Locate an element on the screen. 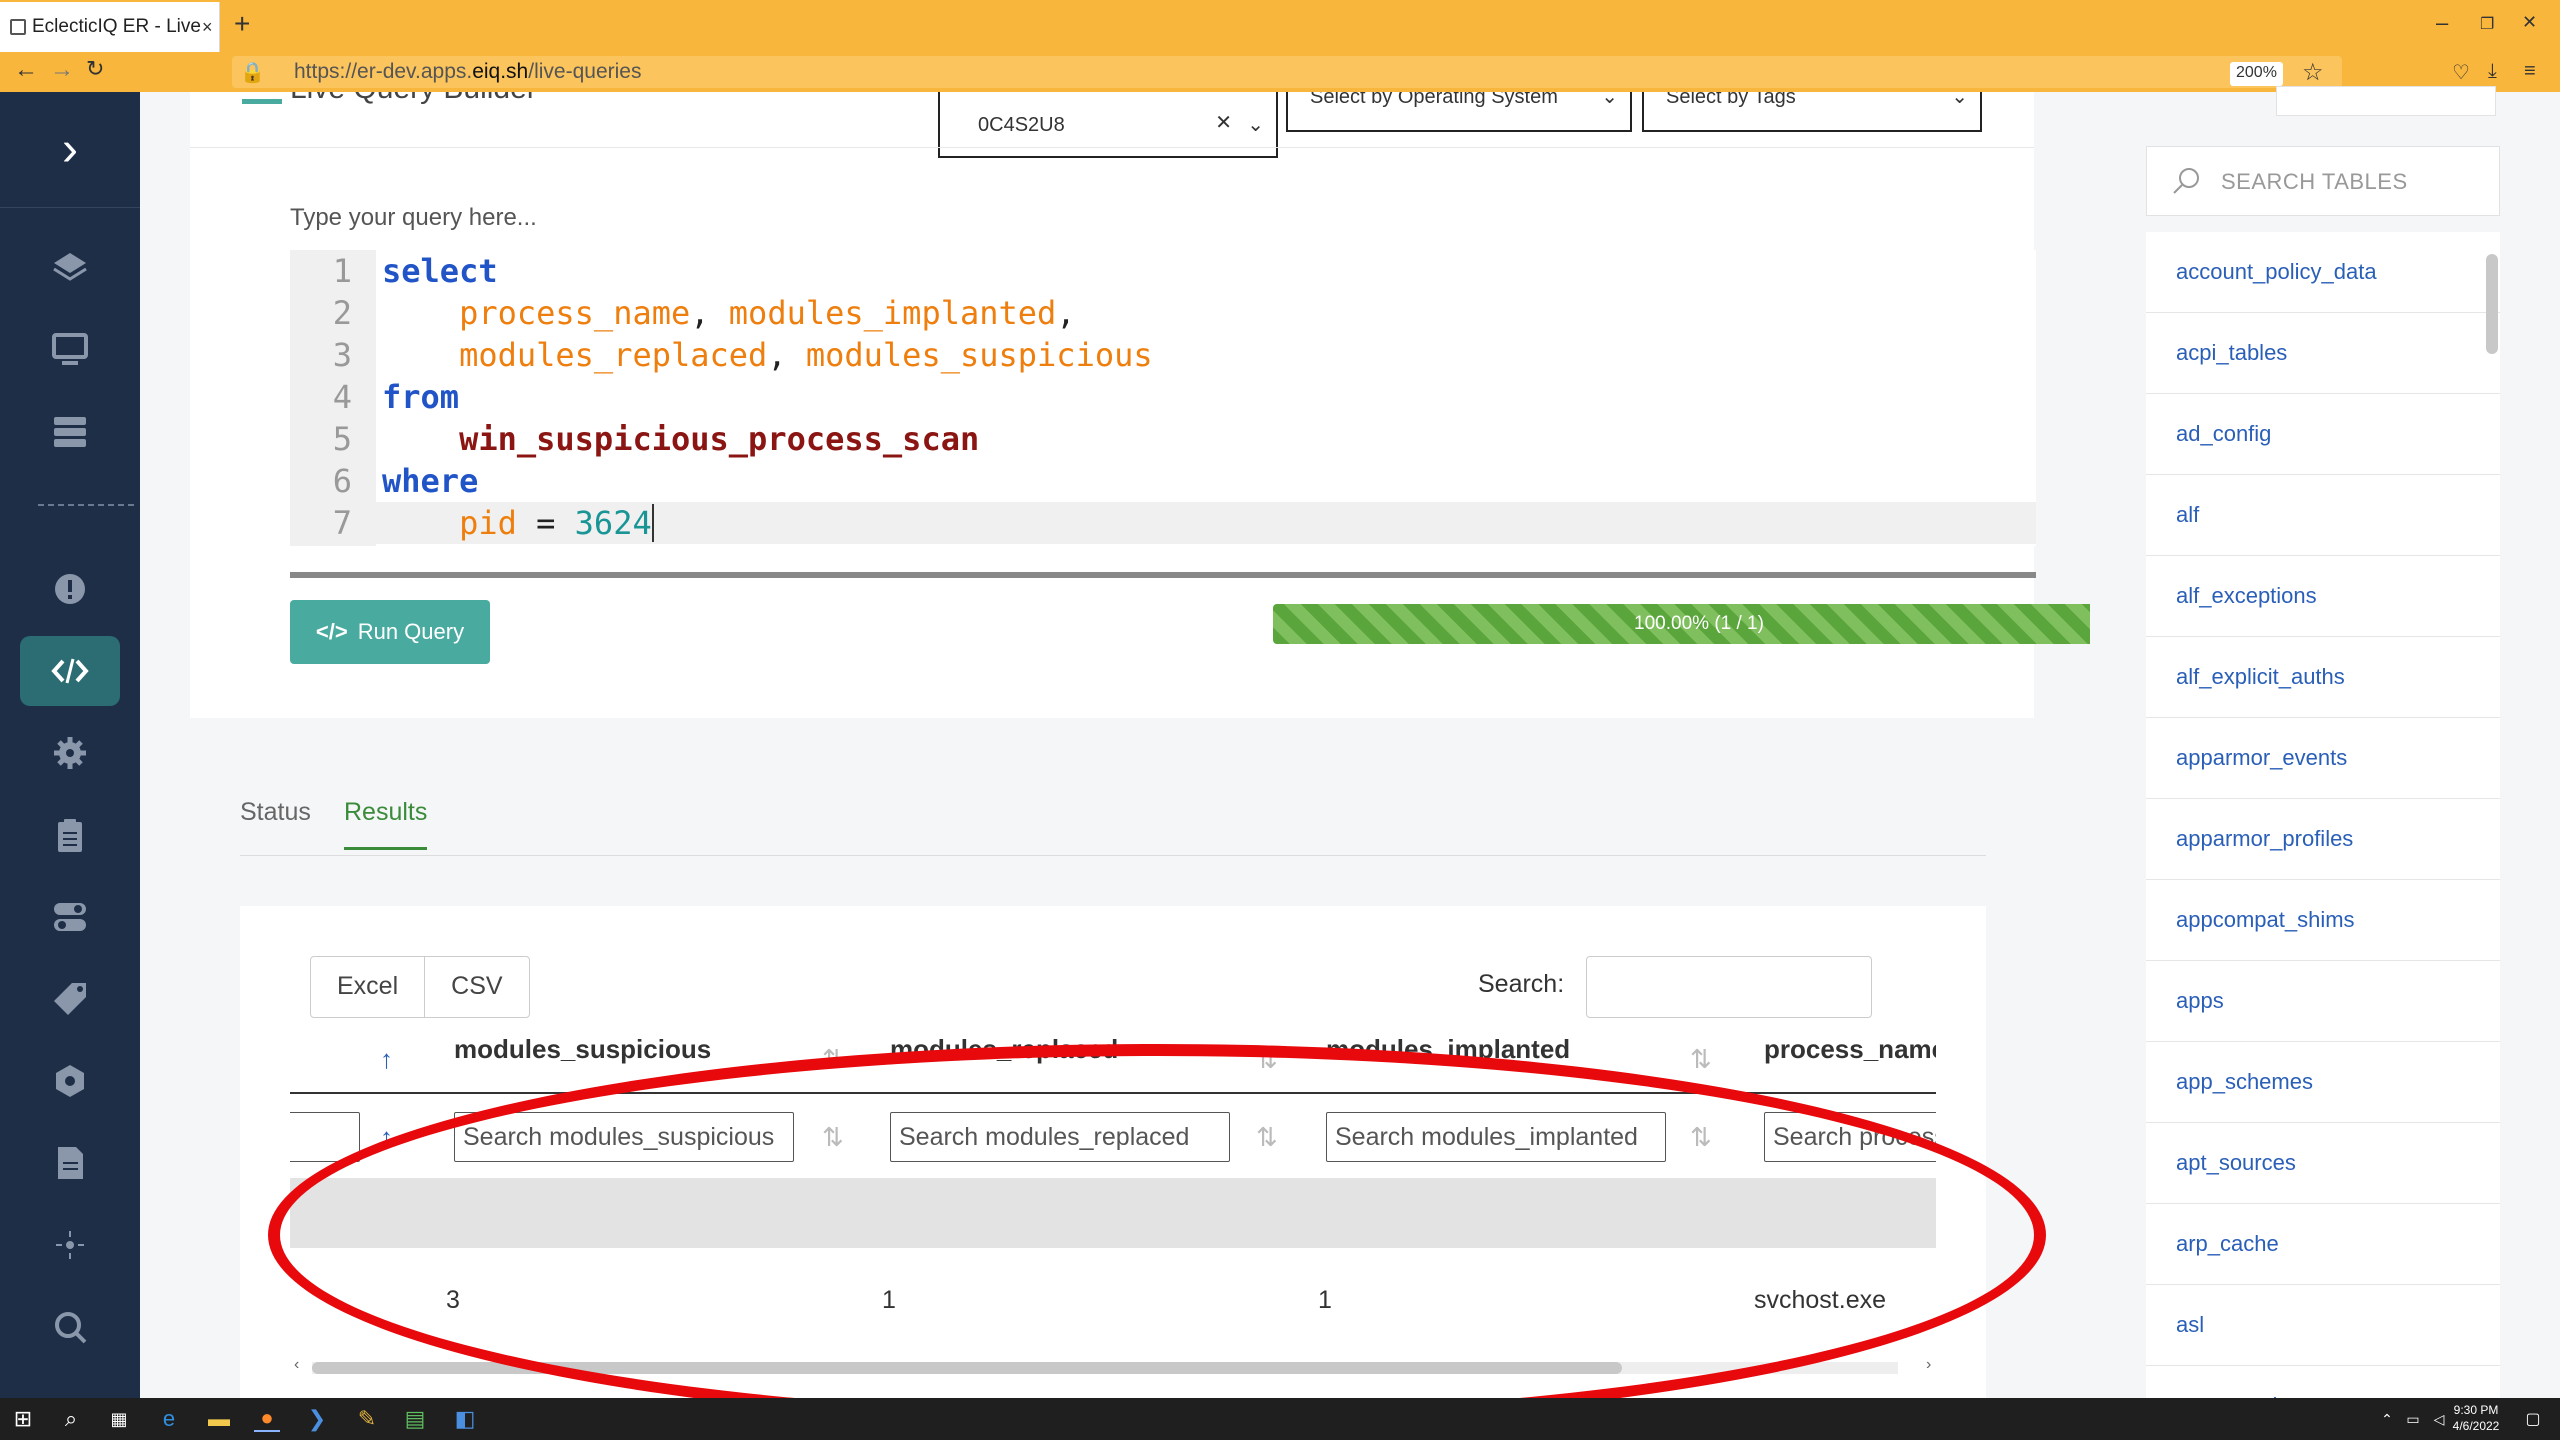 This screenshot has height=1440, width=2560. table-list-item: appcompat_shims is located at coordinates (2323, 920).